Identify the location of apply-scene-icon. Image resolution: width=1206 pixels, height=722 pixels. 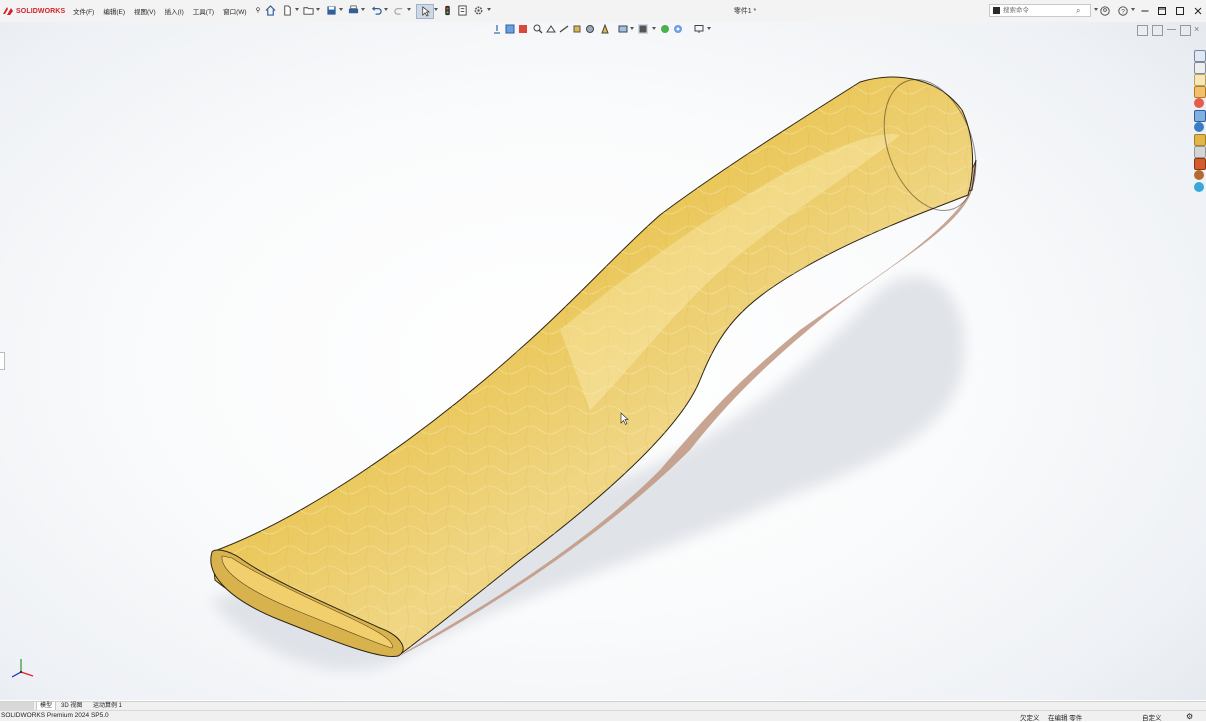
(623, 29).